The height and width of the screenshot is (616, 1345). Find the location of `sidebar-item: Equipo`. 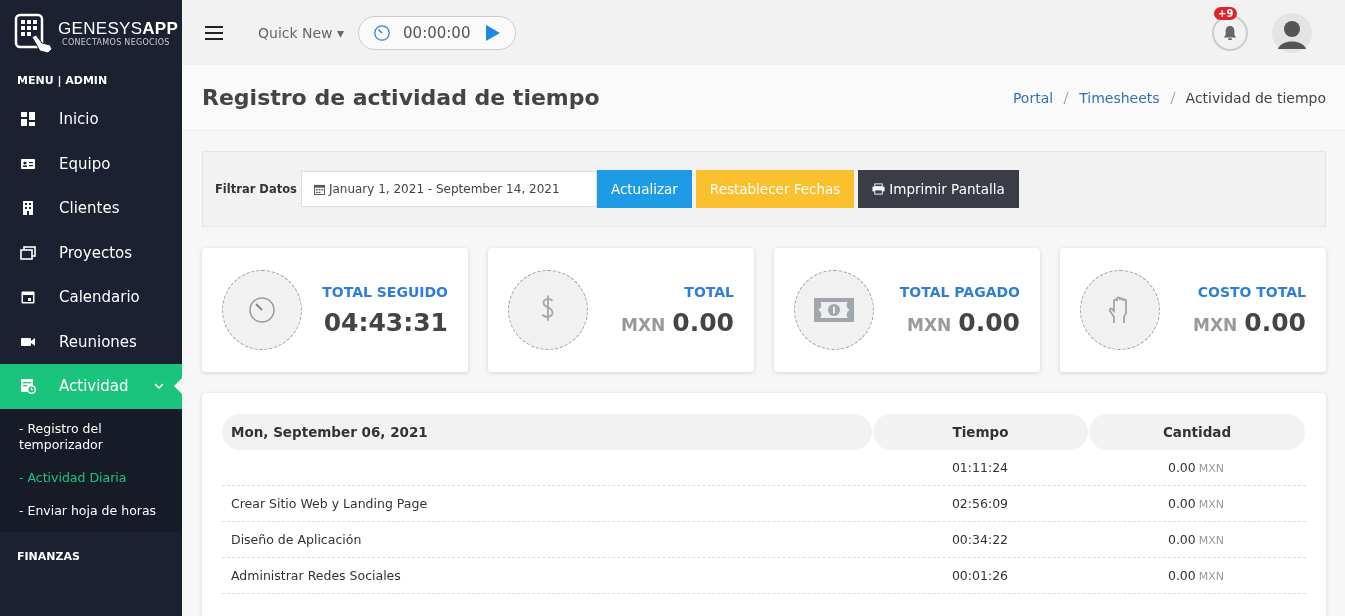

sidebar-item: Equipo is located at coordinates (91, 163).